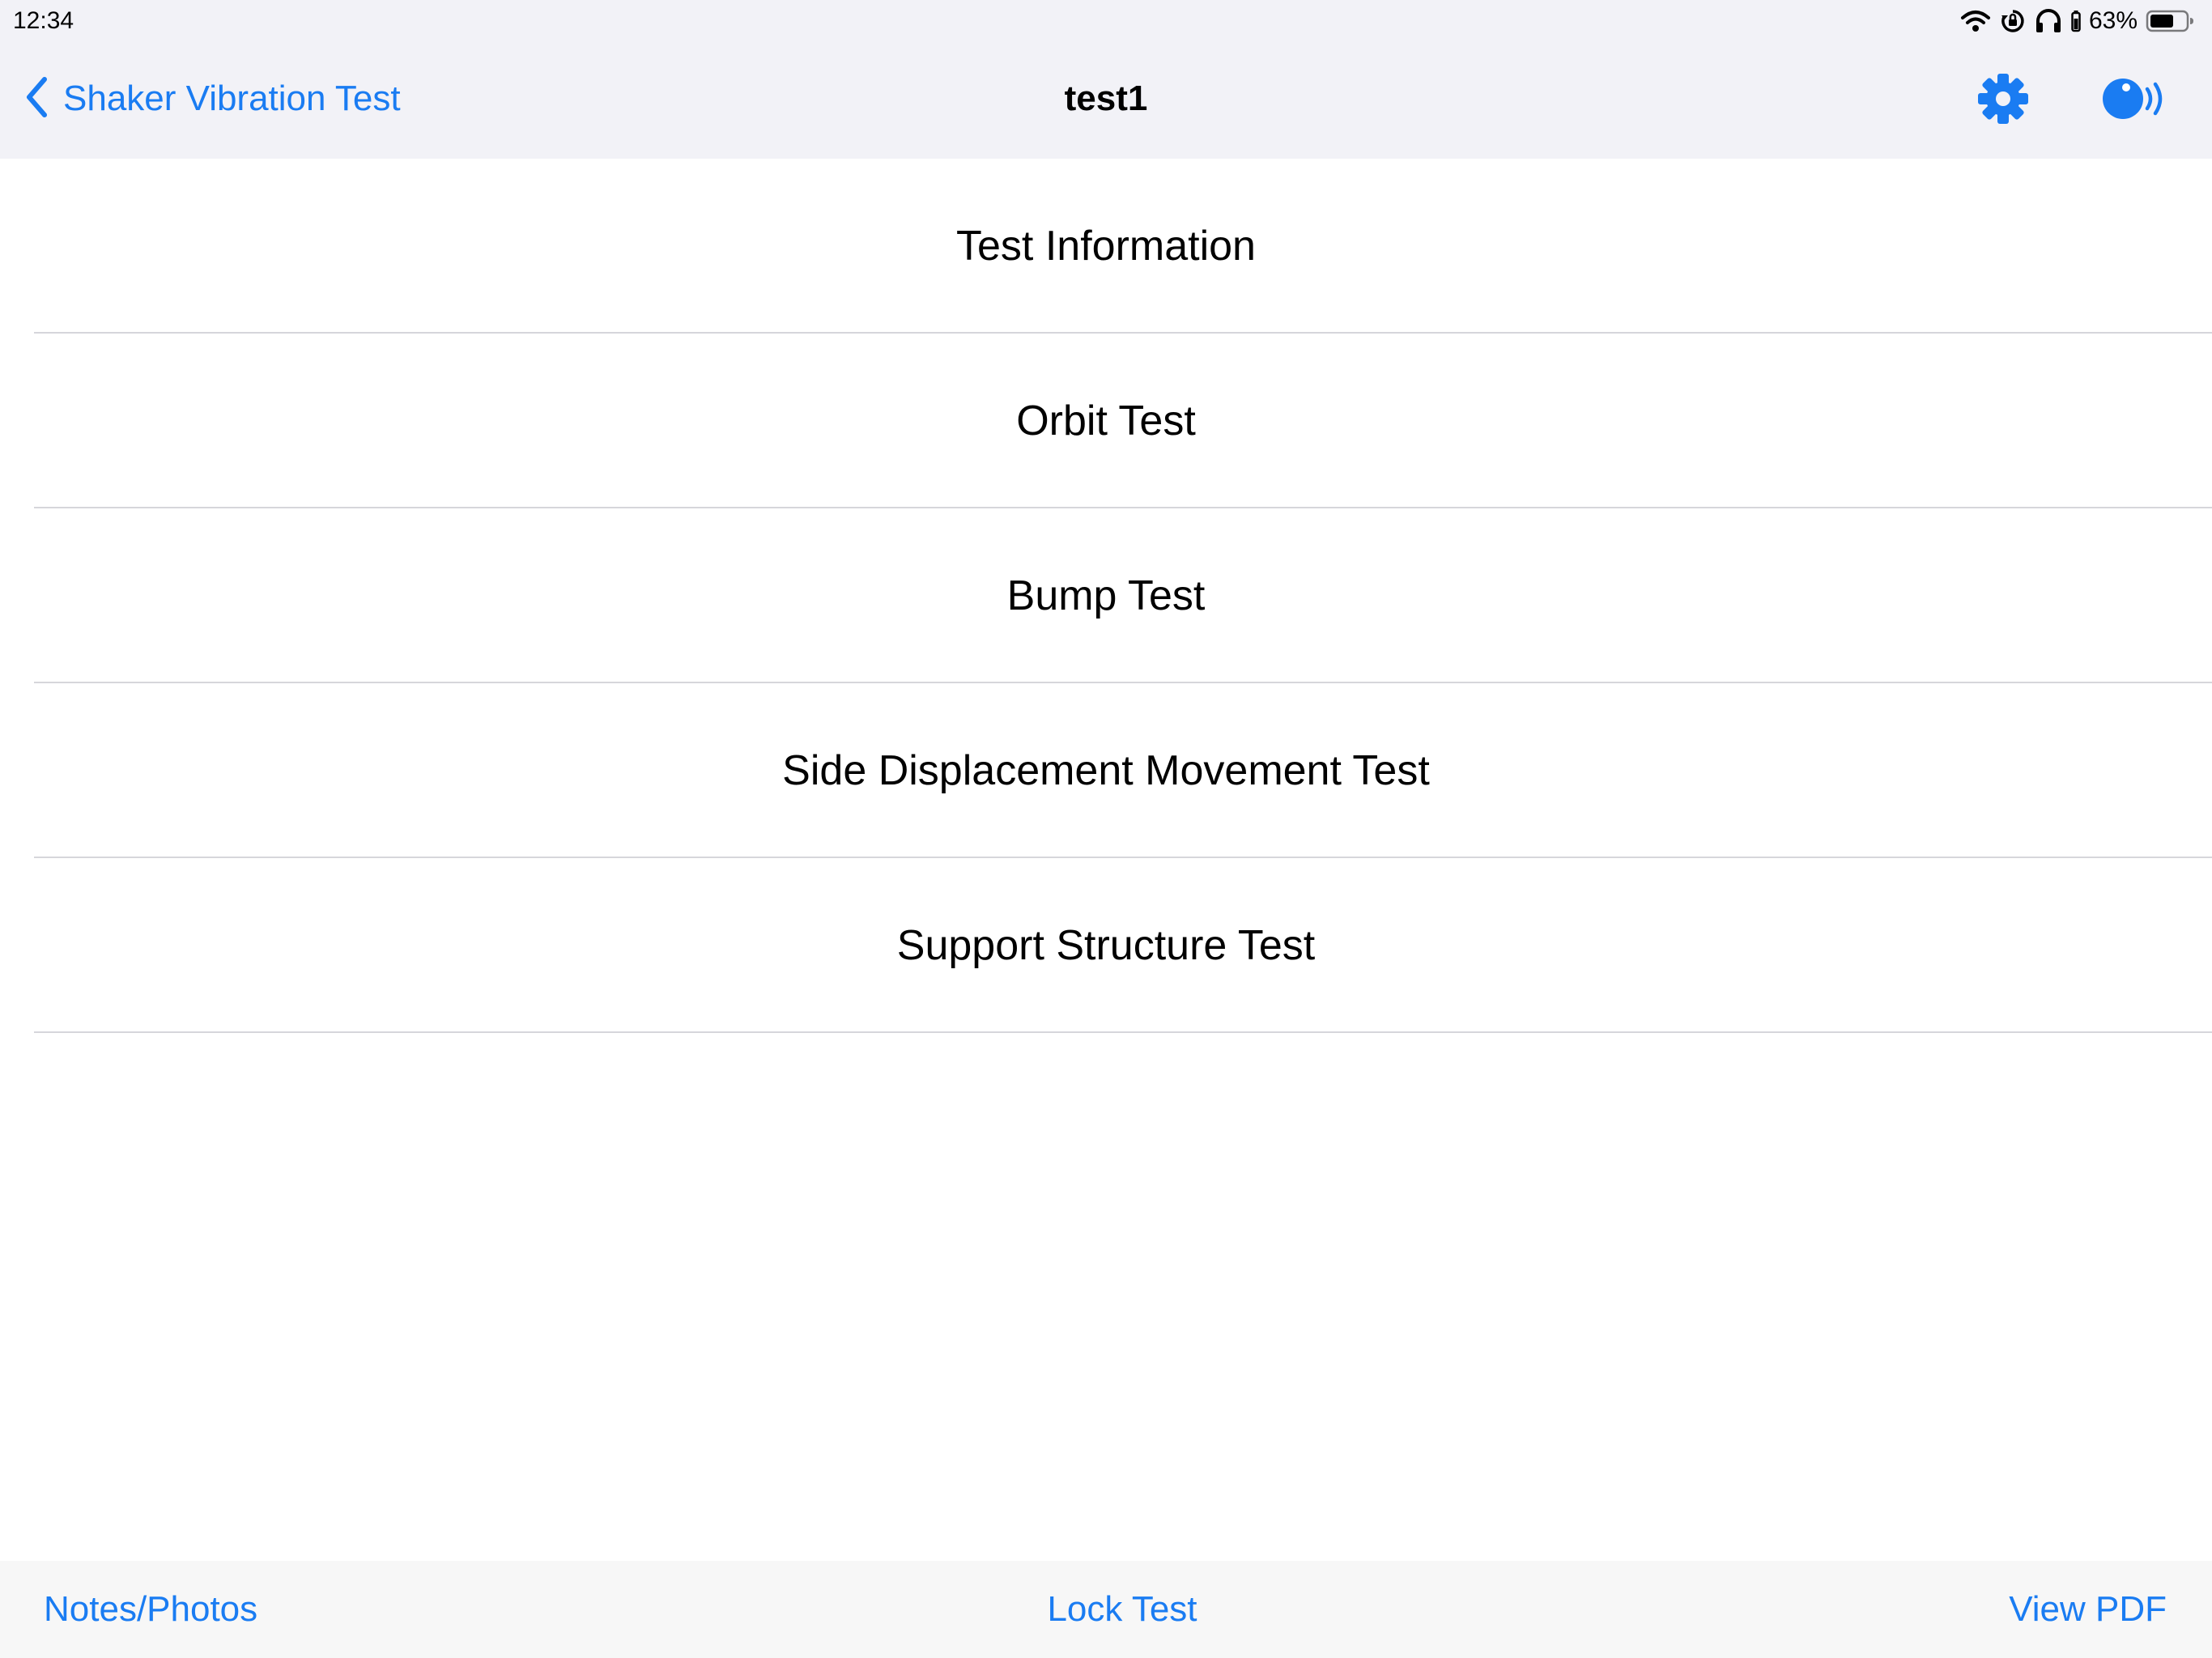  I want to click on list-item-label: Support Structure Test, so click(1106, 945).